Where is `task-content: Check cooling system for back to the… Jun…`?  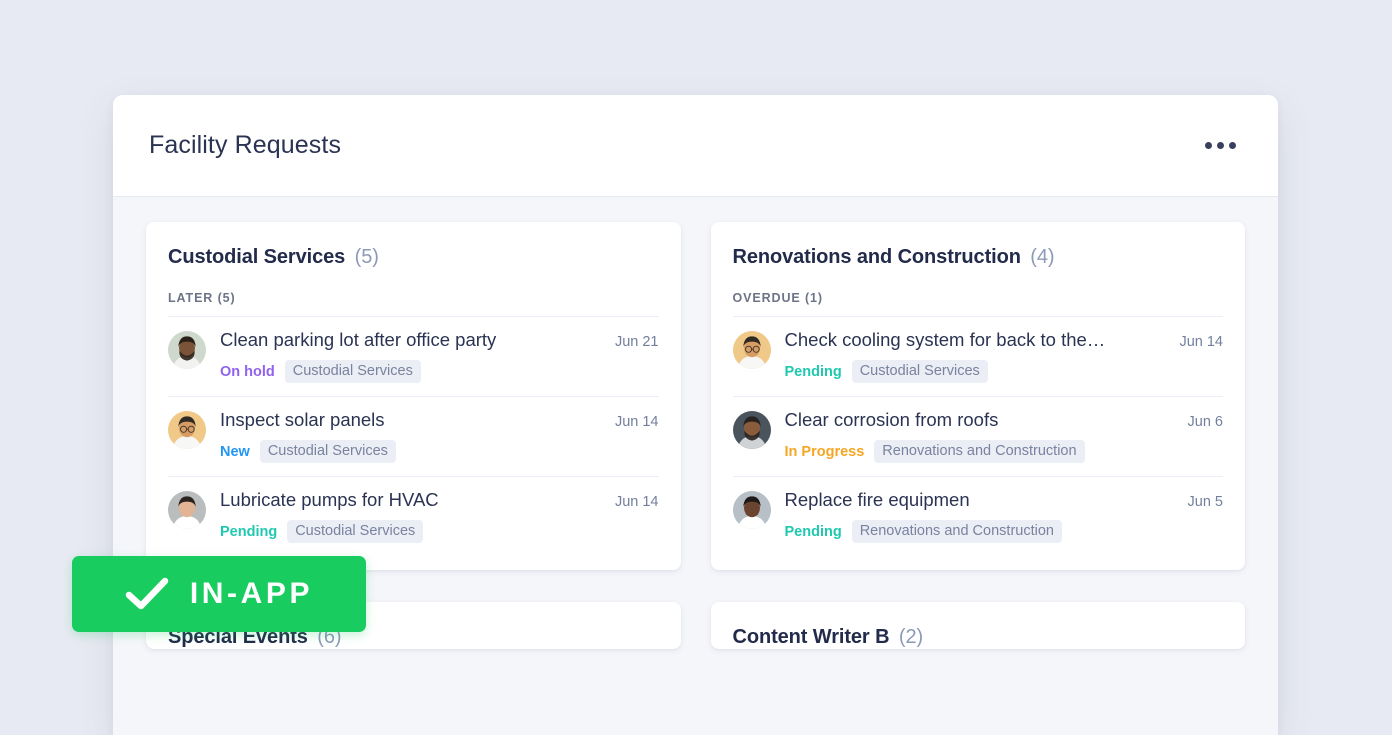
task-content: Check cooling system for back to the… Jun… is located at coordinates (1004, 356).